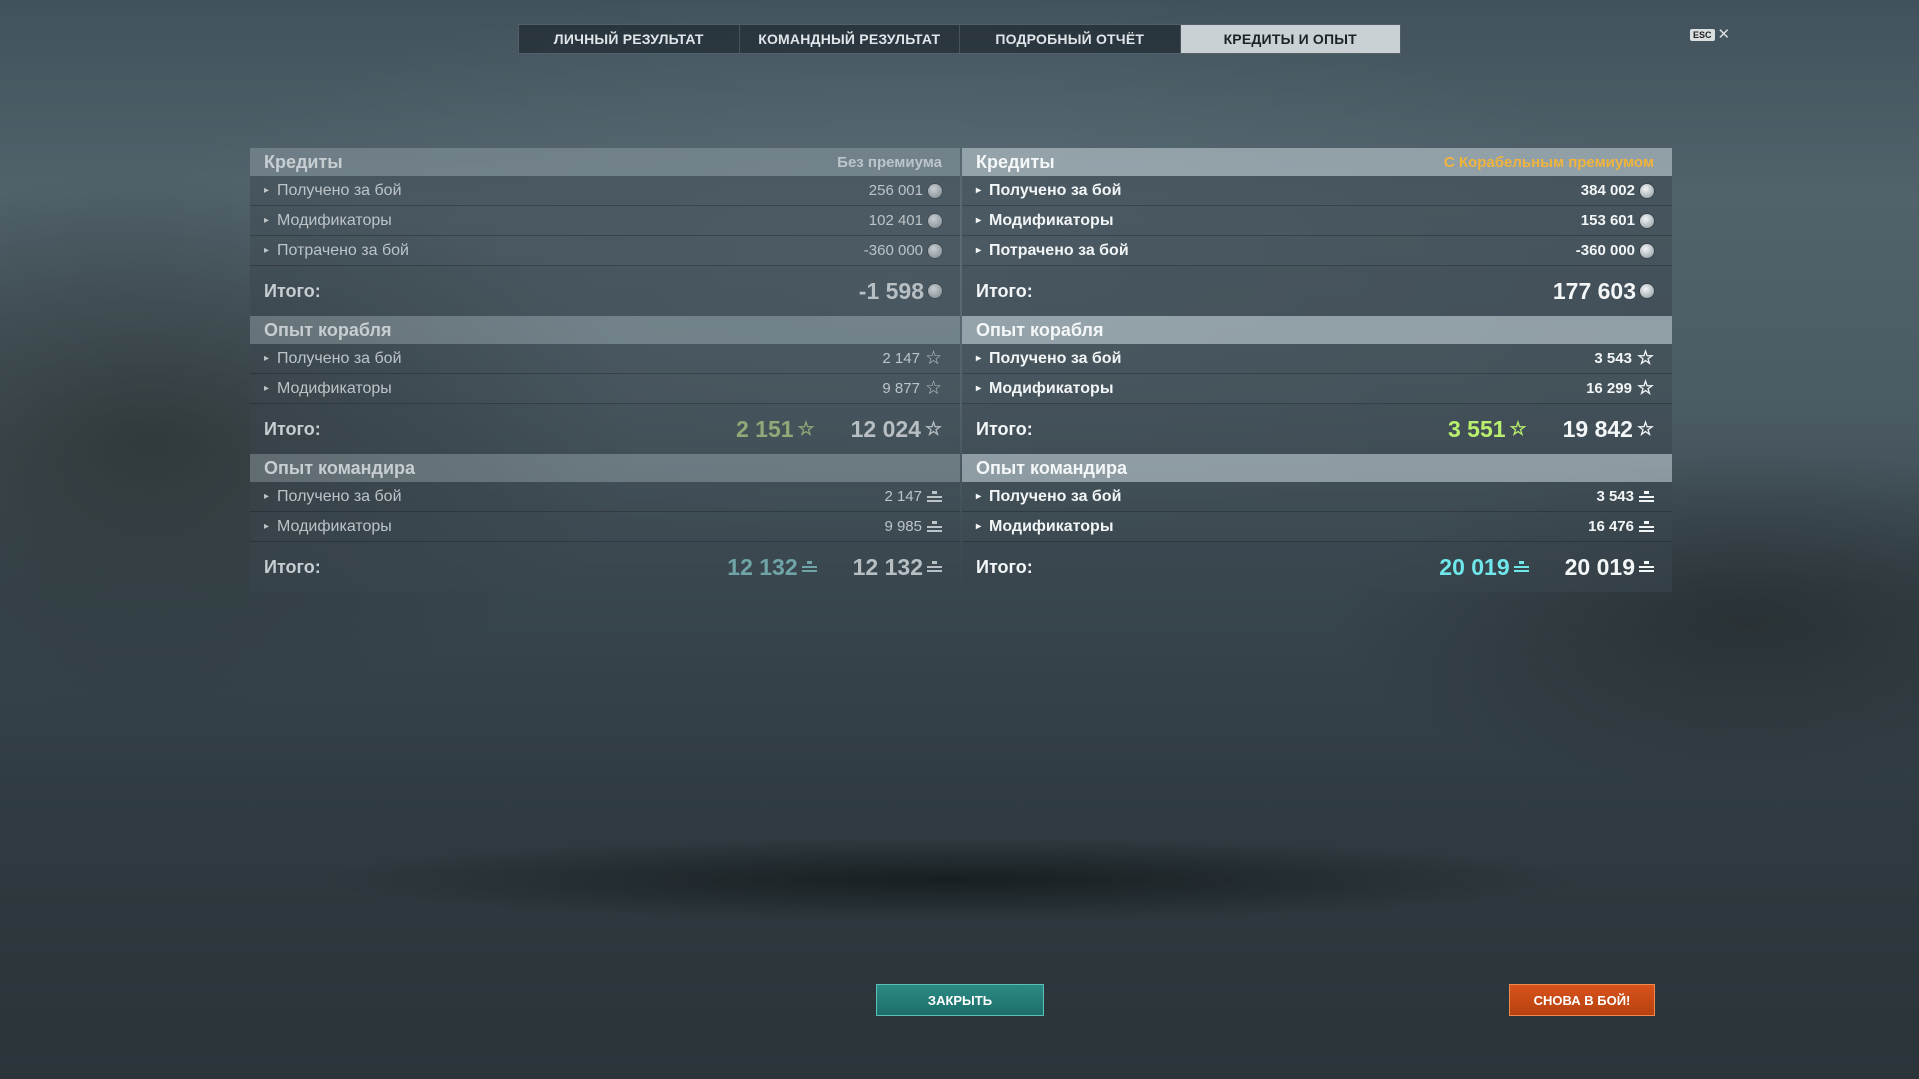 Image resolution: width=1919 pixels, height=1079 pixels. I want to click on esc-key-icon: ESC, so click(1702, 34).